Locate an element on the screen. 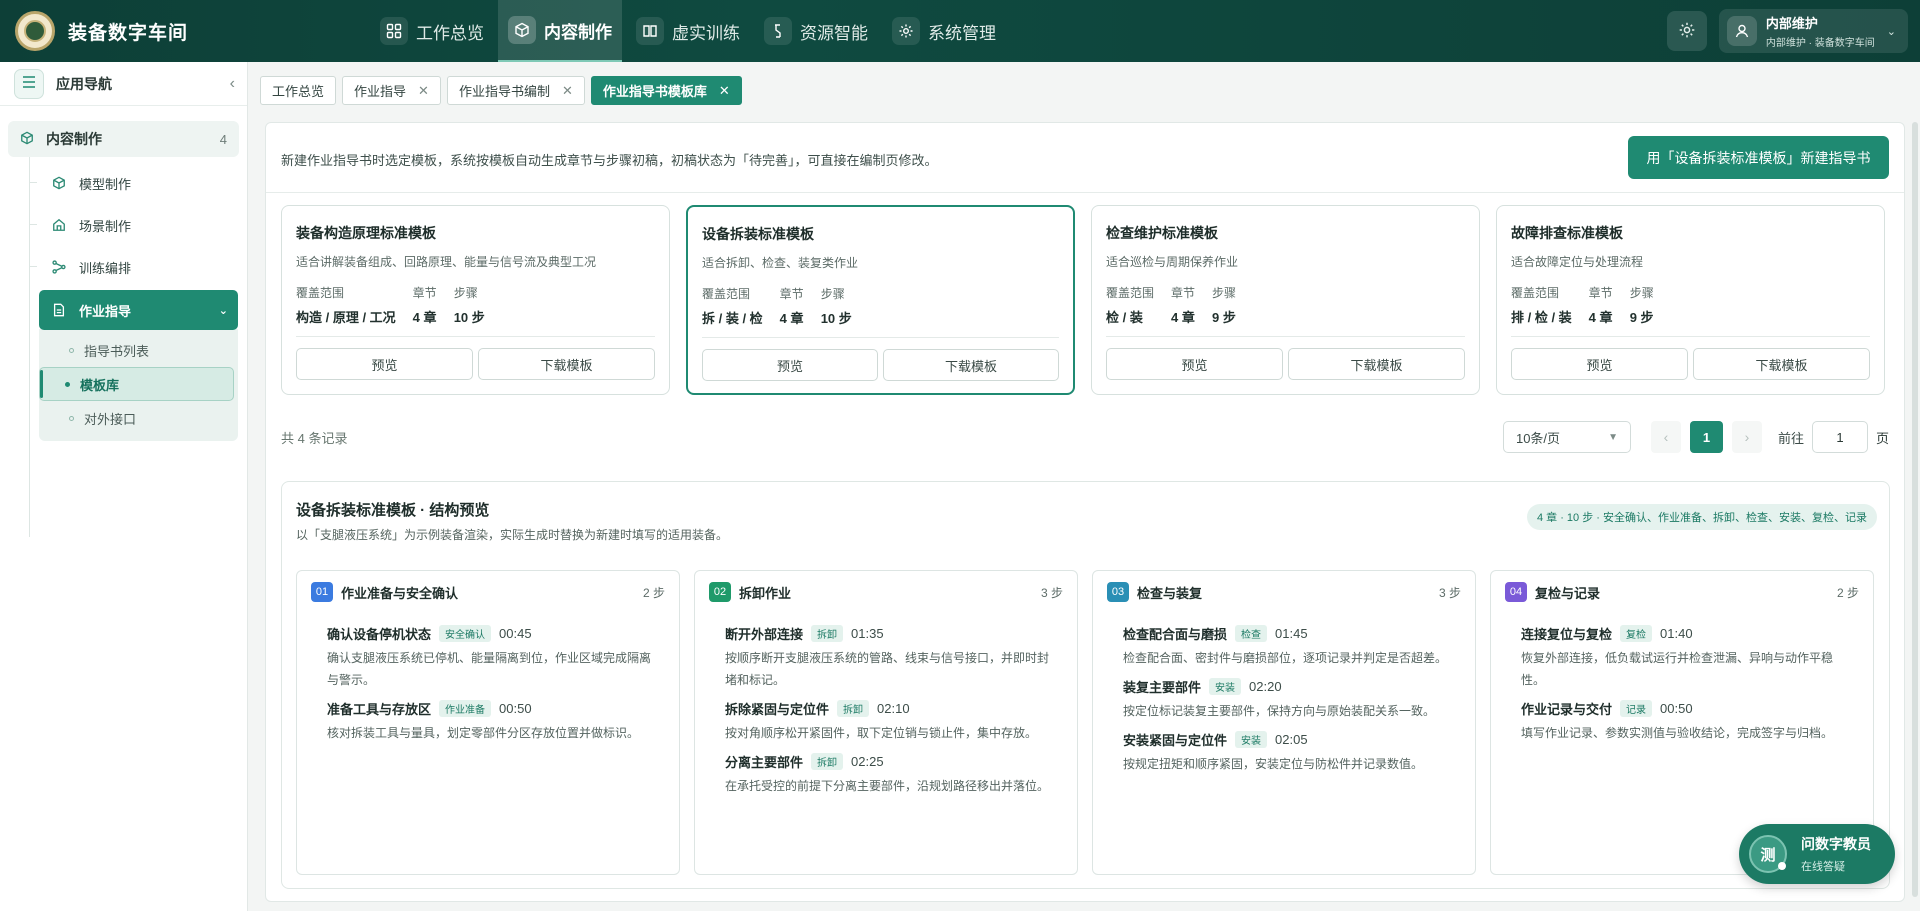 This screenshot has width=1920, height=911. sidebar-item-scene: 场景制作 is located at coordinates (138, 225).